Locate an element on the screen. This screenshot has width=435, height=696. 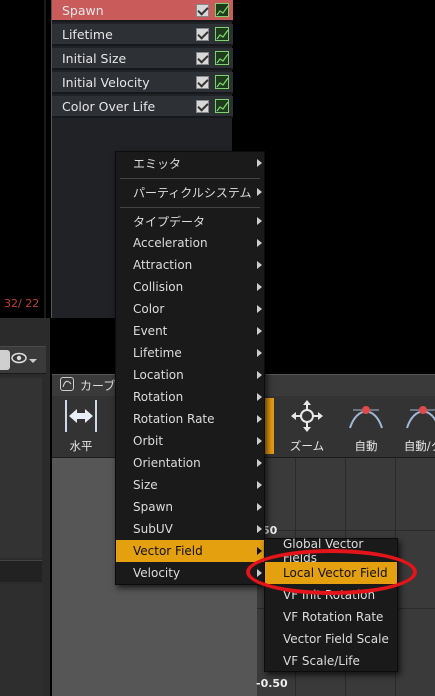
menu-item-vector-field: Vector Field is located at coordinates (190, 551).